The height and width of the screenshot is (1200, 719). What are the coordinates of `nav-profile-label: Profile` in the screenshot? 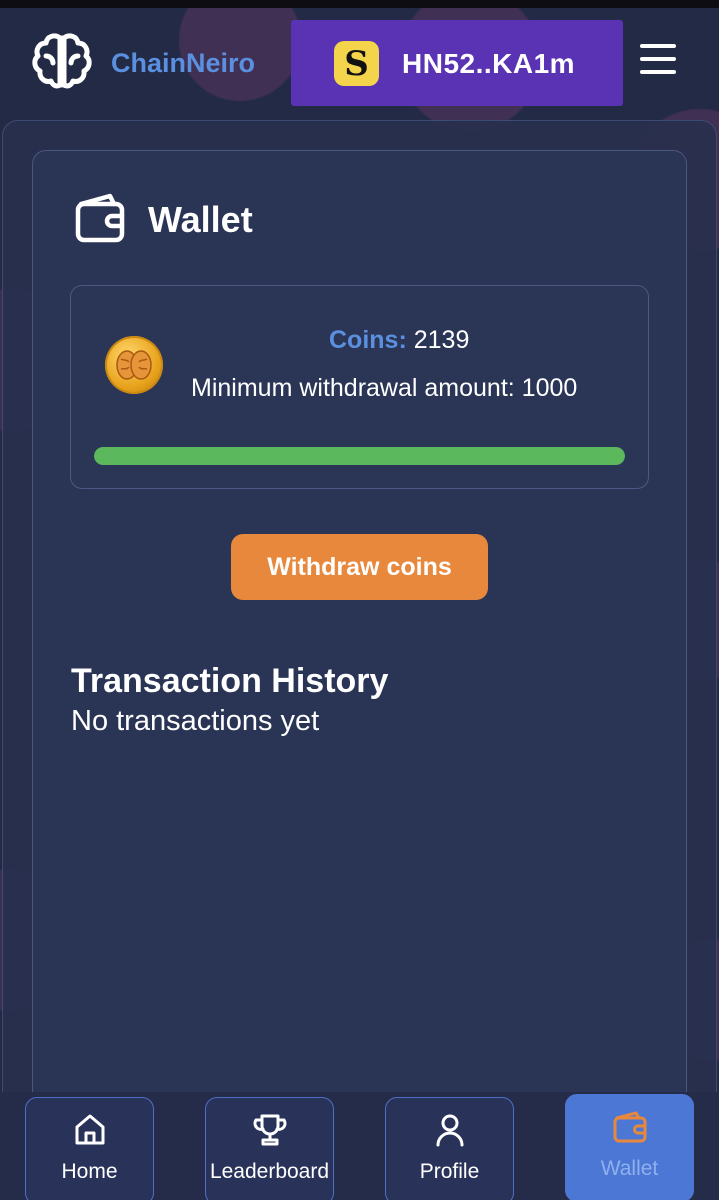 It's located at (449, 1171).